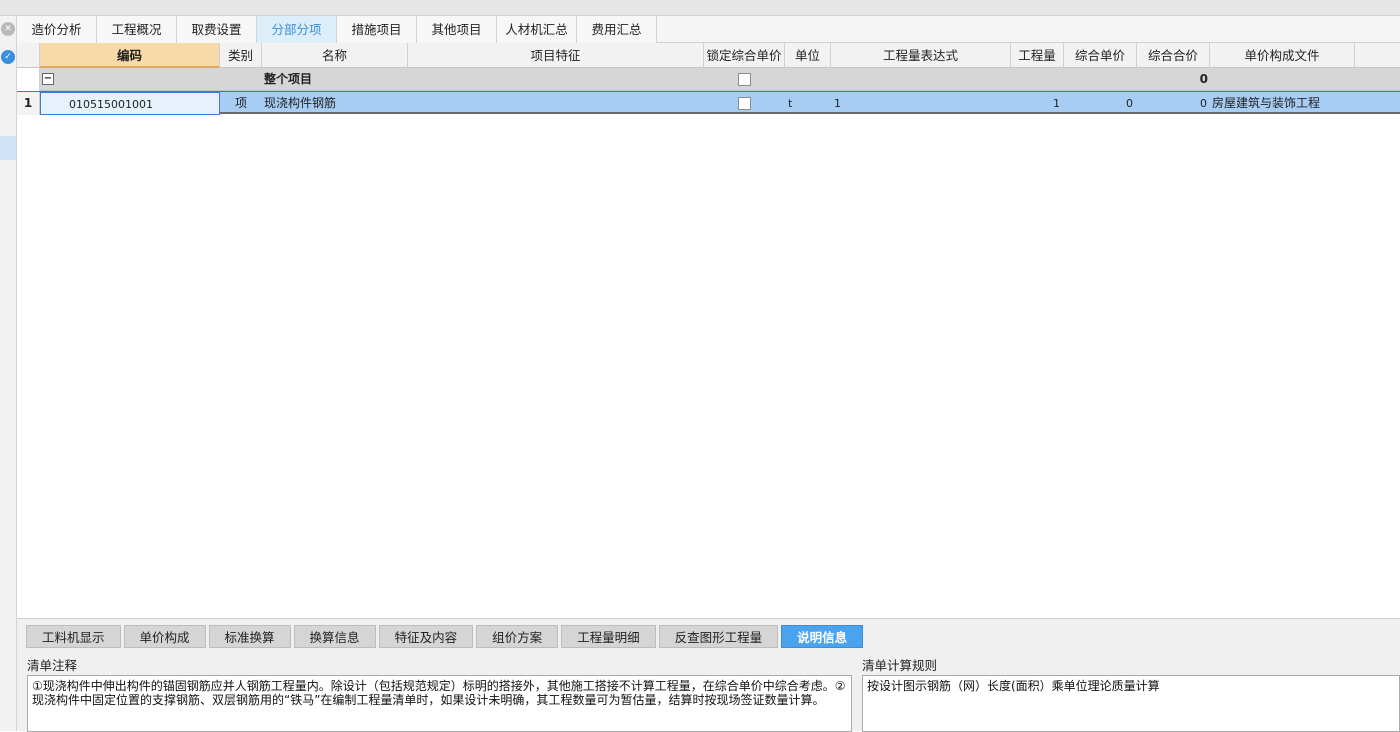  Describe the element at coordinates (1100, 55) in the screenshot. I see `header-unit-price: 综合单价` at that location.